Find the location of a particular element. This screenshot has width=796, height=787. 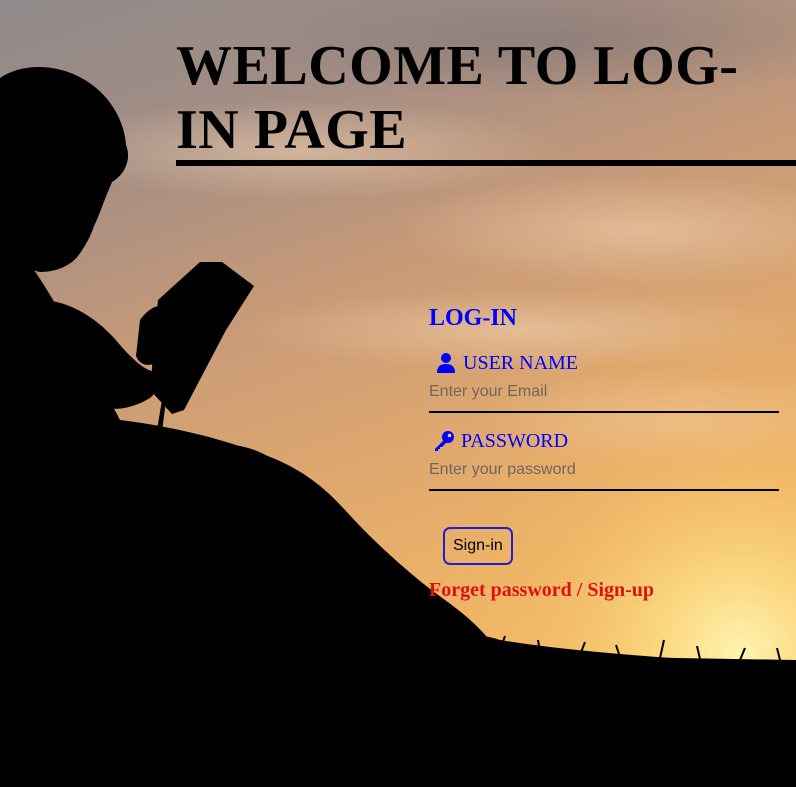

key-icon is located at coordinates (444, 441).